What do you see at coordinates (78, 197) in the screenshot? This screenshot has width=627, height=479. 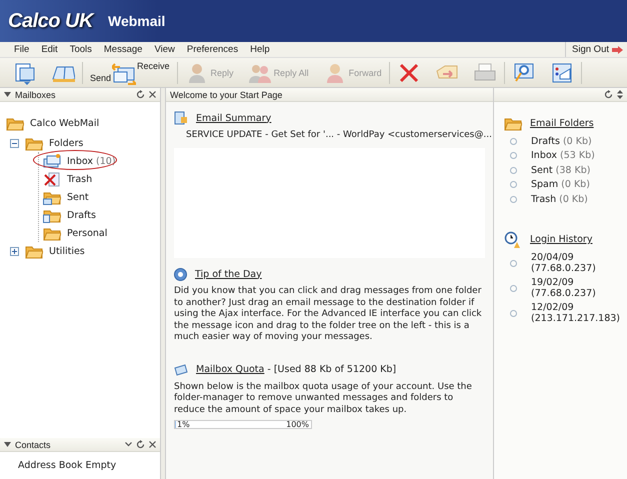 I see `folder-label: Sent` at bounding box center [78, 197].